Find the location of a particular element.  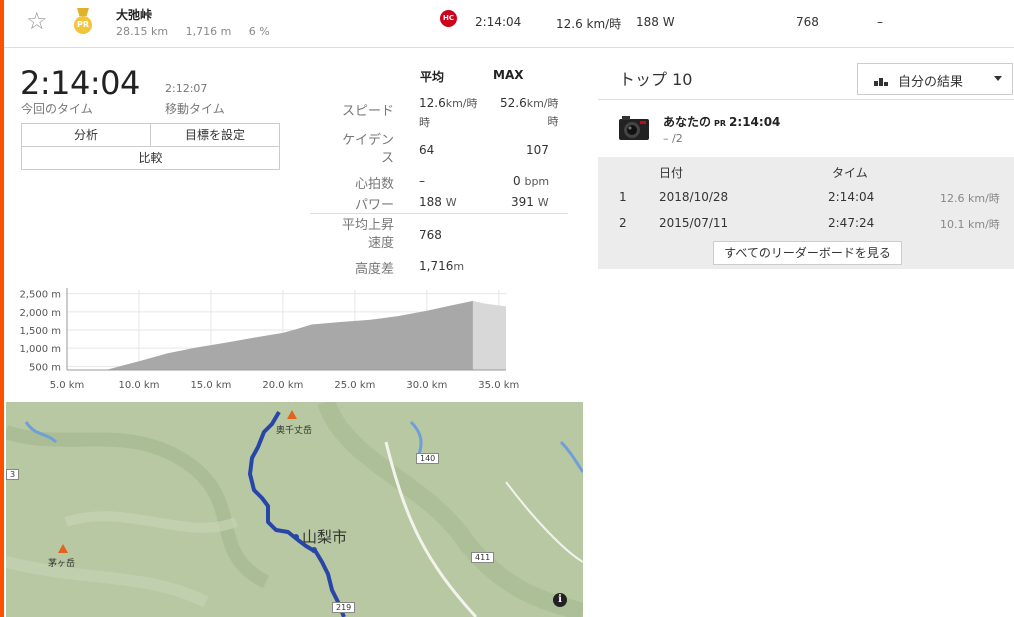

action-buttons: 分析 目標を設定 比較 is located at coordinates (150, 146).